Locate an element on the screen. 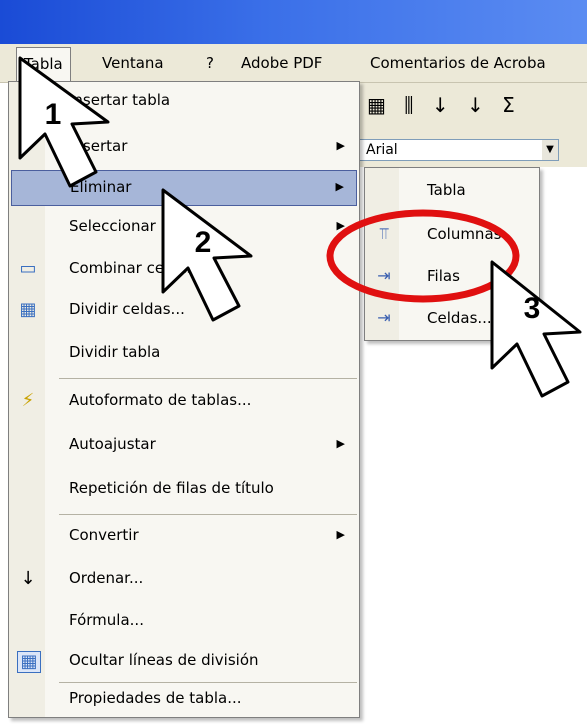 Image resolution: width=587 pixels, height=724 pixels. font-select: Arial ▼ is located at coordinates (459, 150).